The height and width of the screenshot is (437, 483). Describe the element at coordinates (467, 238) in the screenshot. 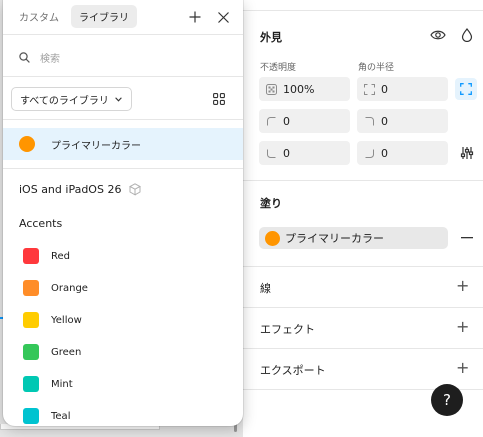

I see `remove-fill-icon` at that location.